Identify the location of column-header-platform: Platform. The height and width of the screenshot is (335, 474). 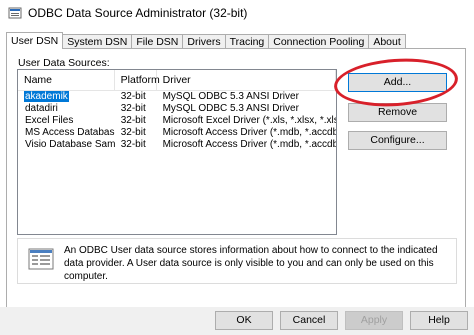
(137, 80).